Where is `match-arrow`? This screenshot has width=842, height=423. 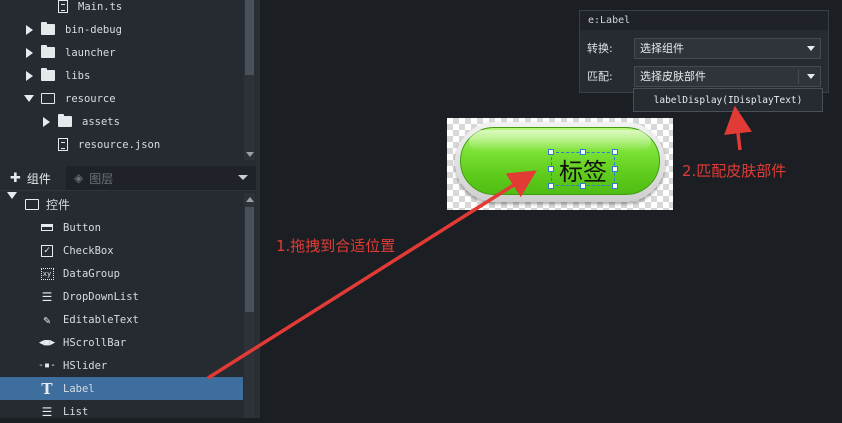 match-arrow is located at coordinates (738, 128).